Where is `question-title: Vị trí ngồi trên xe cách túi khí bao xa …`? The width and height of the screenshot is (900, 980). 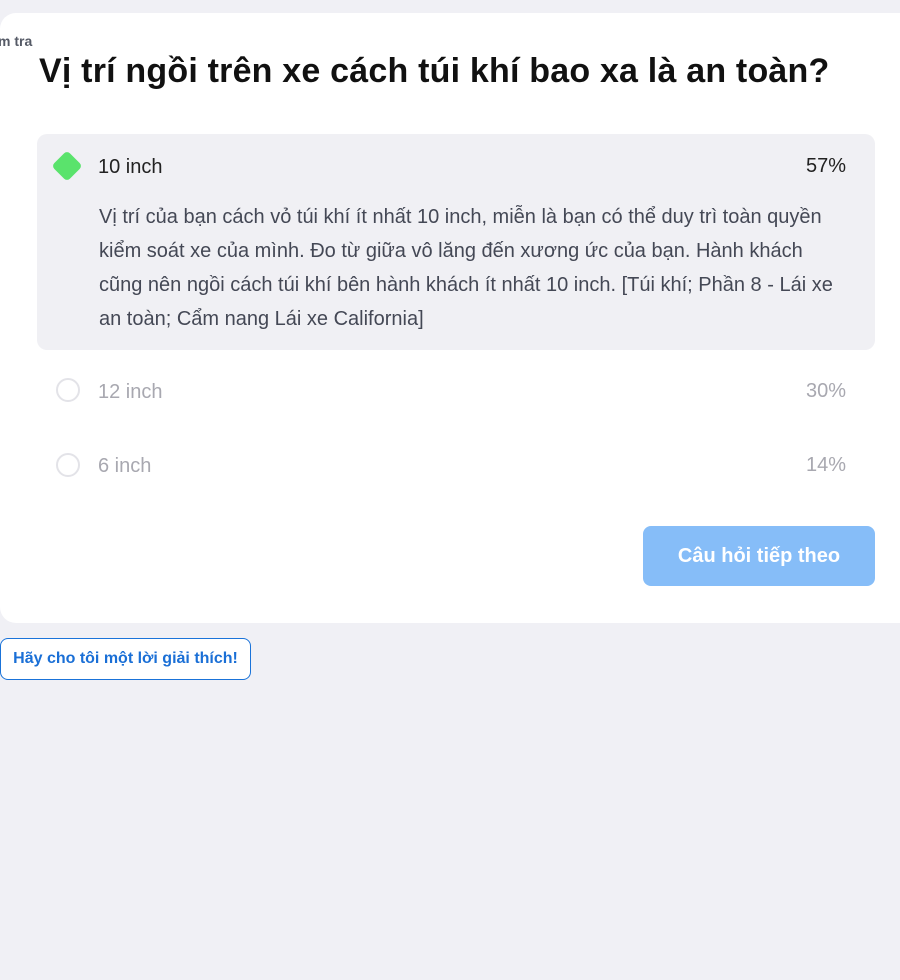
question-title: Vị trí ngồi trên xe cách túi khí bao xa … is located at coordinates (434, 71).